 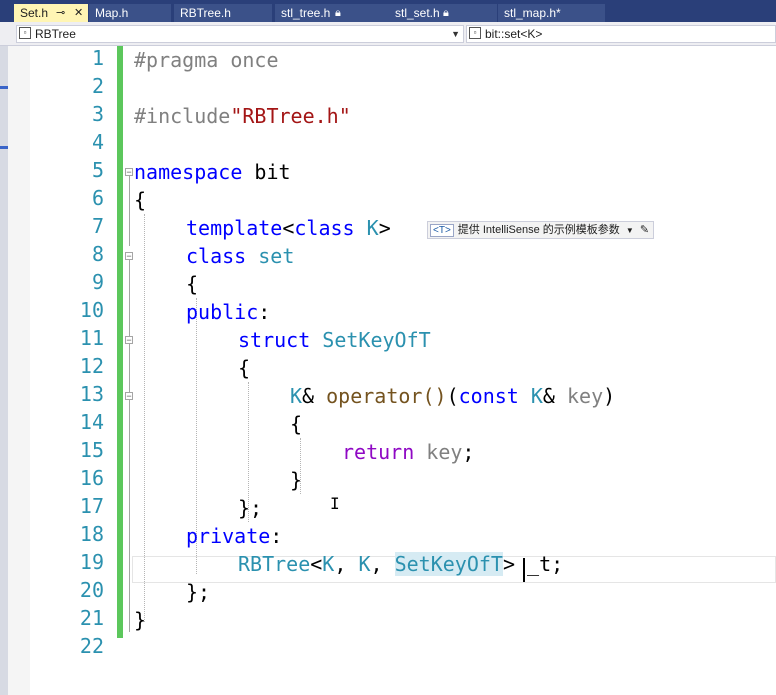 What do you see at coordinates (97, 170) in the screenshot?
I see `line-number: 5` at bounding box center [97, 170].